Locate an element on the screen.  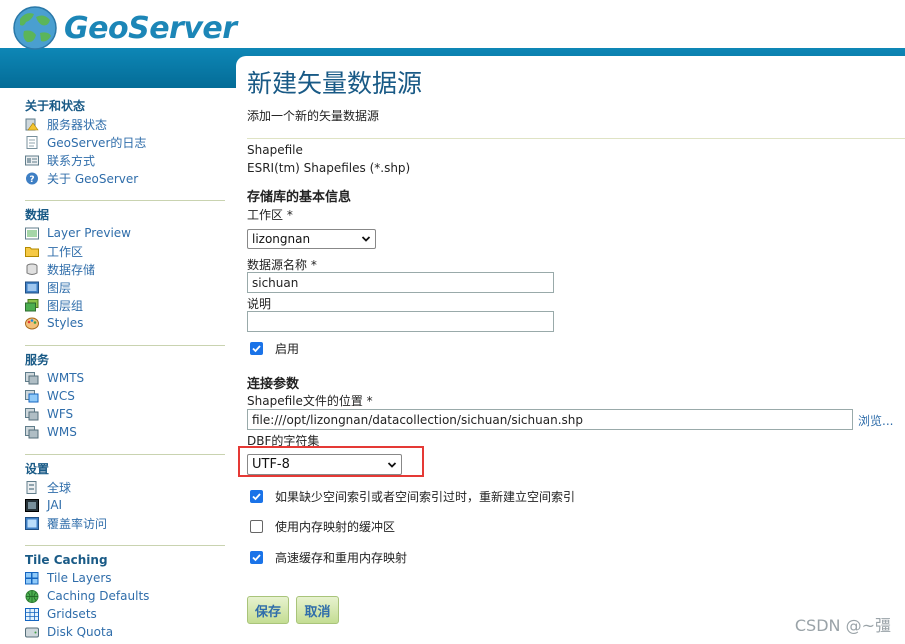
sidebar-item-logs: GeoServer的日志 is located at coordinates (125, 142).